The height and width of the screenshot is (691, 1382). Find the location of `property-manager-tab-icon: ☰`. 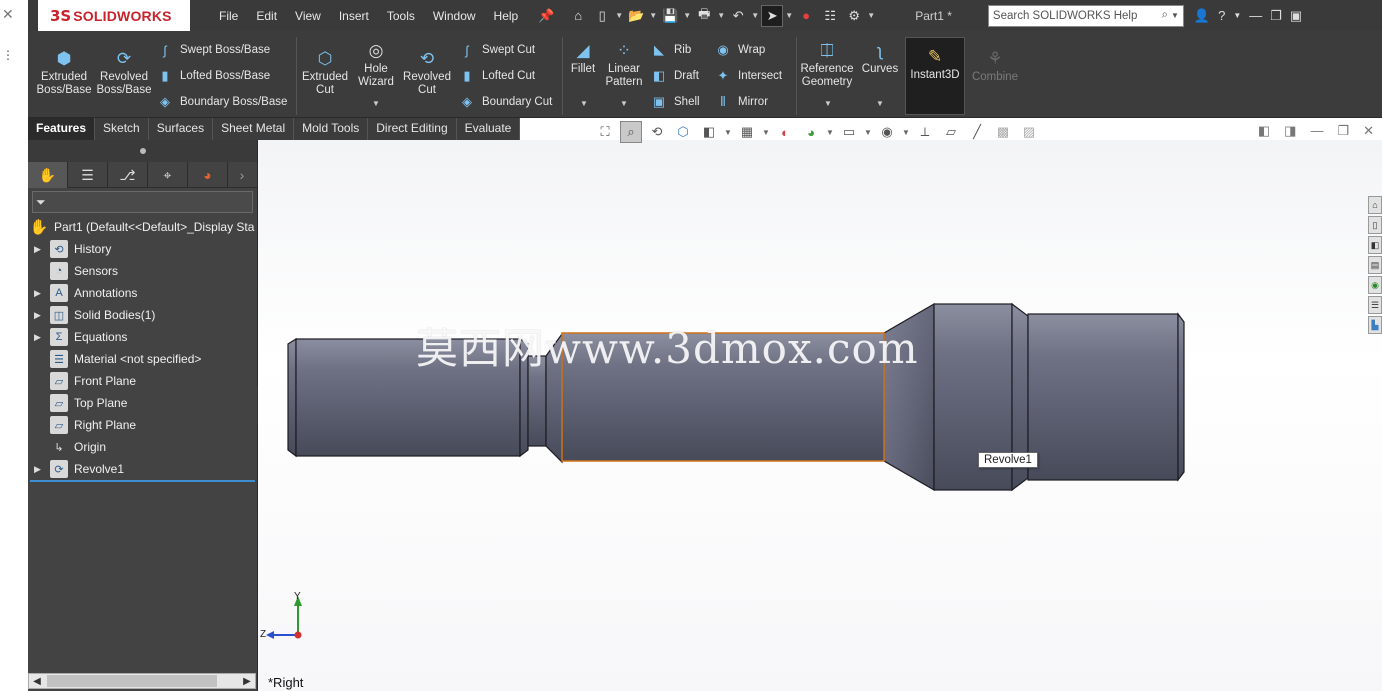

property-manager-tab-icon: ☰ is located at coordinates (88, 175).